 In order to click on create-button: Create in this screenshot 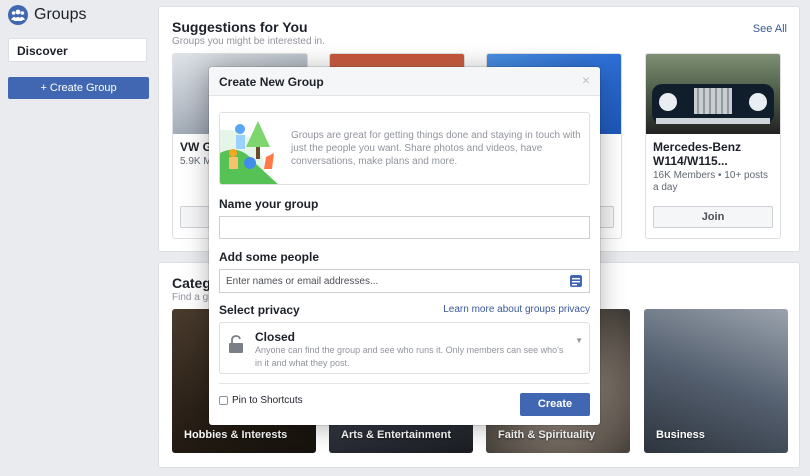, I will do `click(555, 404)`.